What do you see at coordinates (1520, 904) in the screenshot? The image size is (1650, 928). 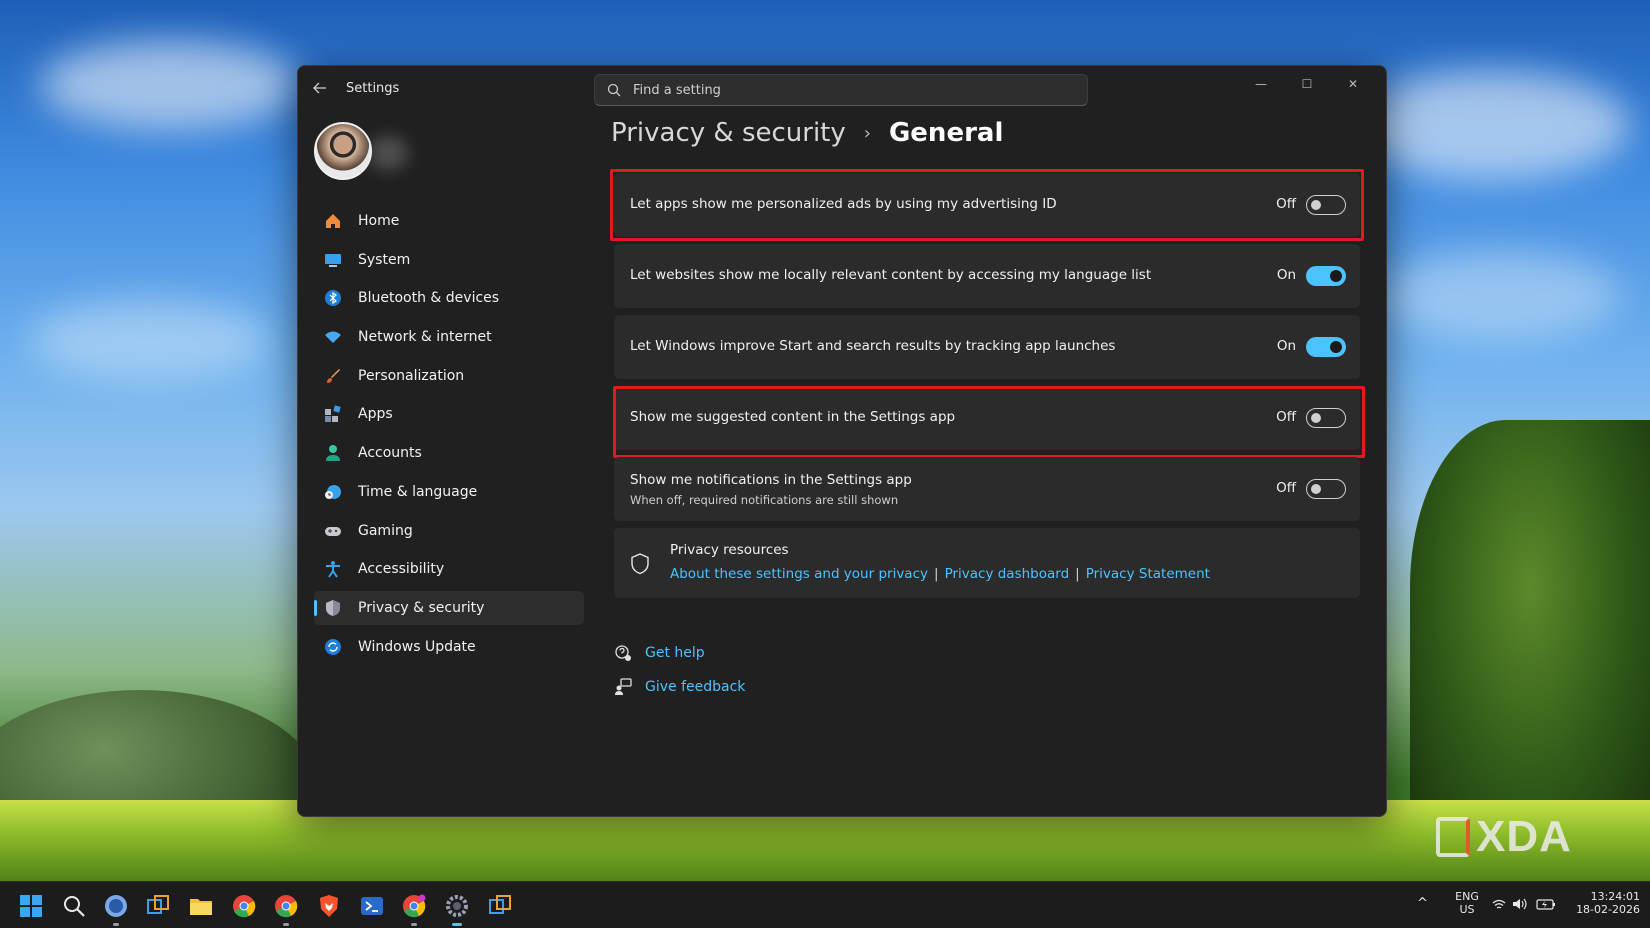 I see `volume-icon` at bounding box center [1520, 904].